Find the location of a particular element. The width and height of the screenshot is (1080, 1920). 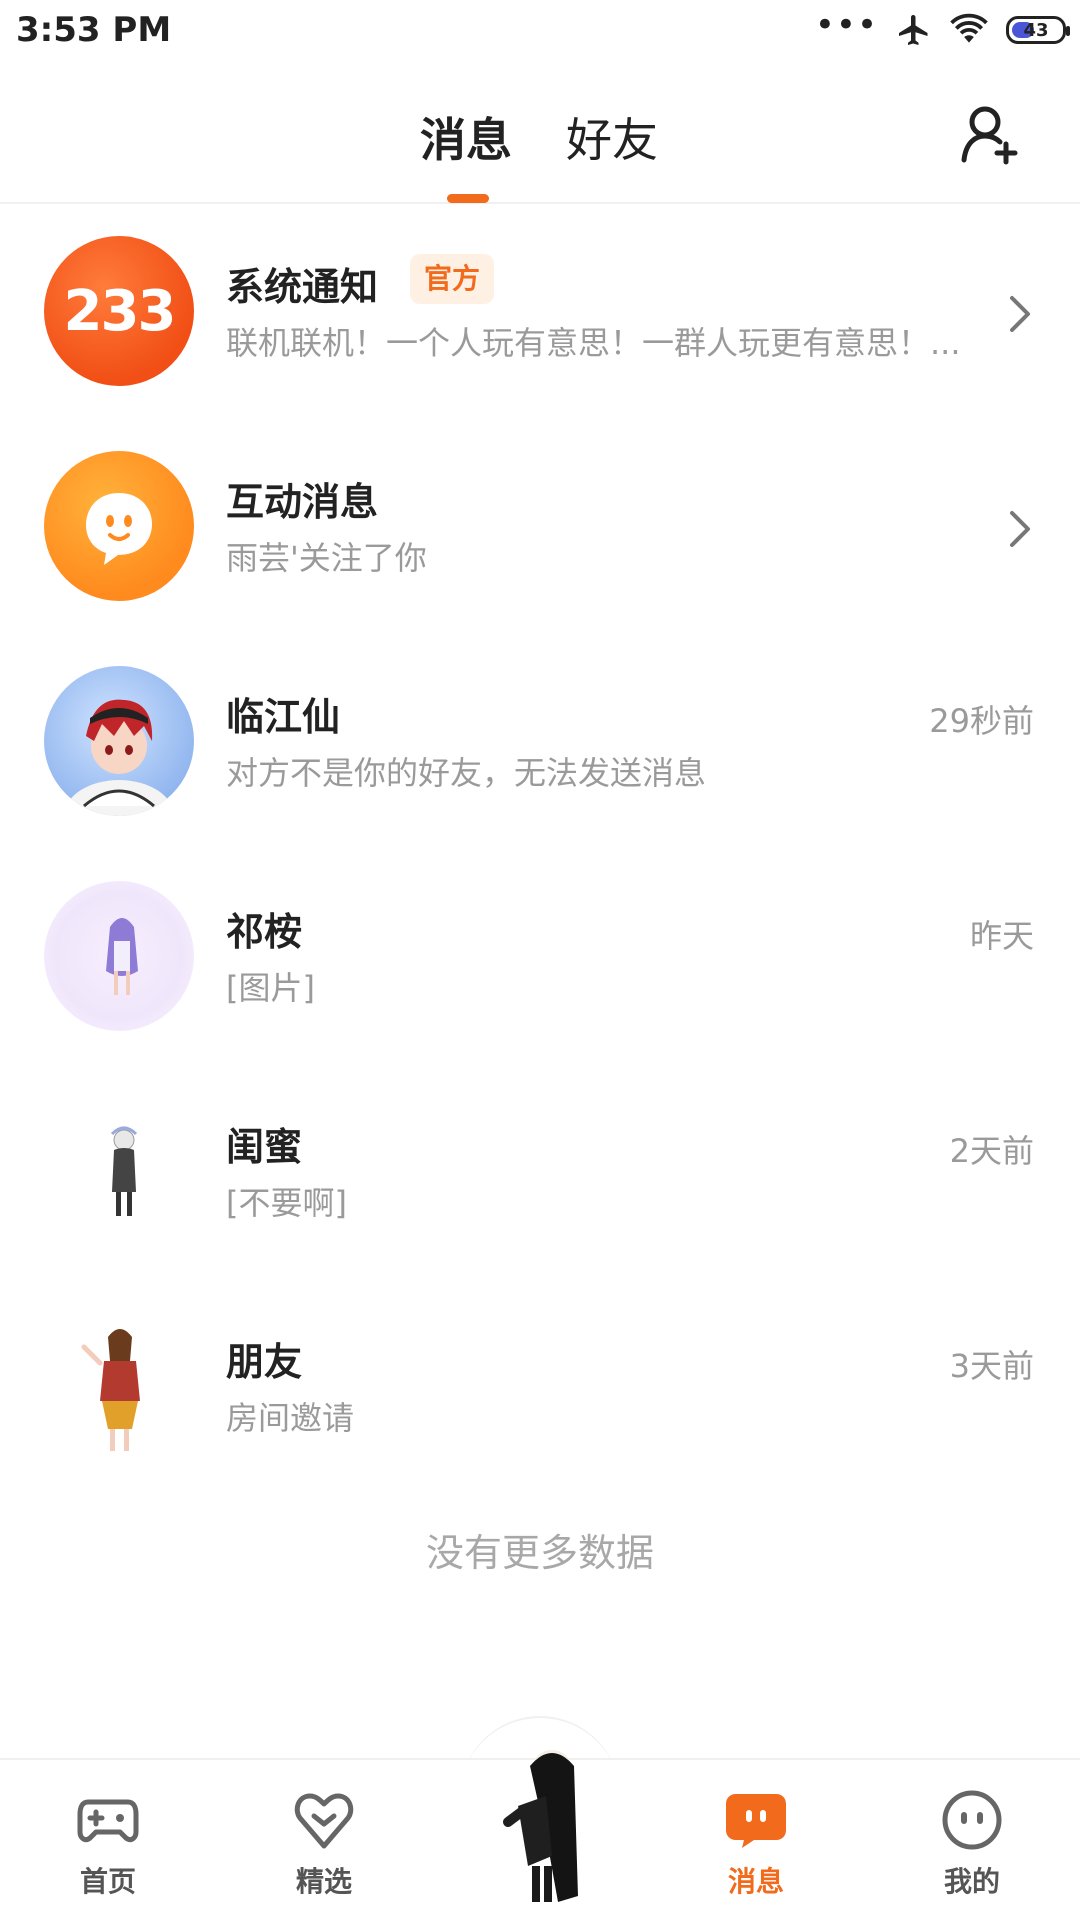

add-user-icon is located at coordinates (991, 135).